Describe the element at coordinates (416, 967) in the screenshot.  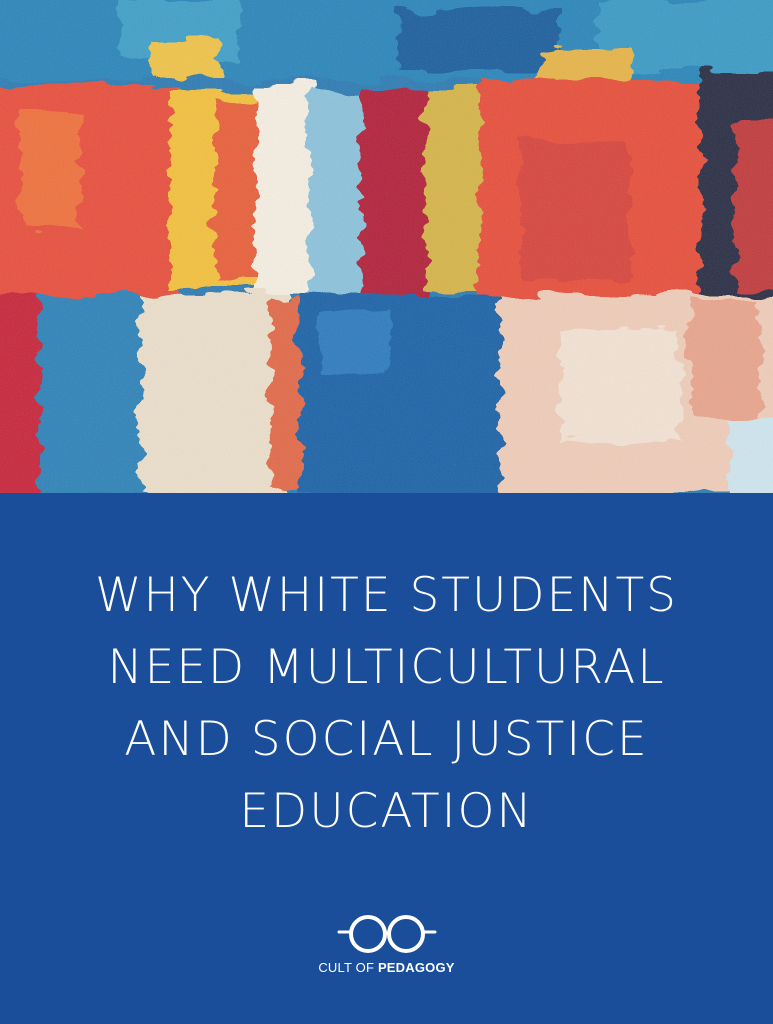
I see `brand-name-bold: PEDAGOGY` at that location.